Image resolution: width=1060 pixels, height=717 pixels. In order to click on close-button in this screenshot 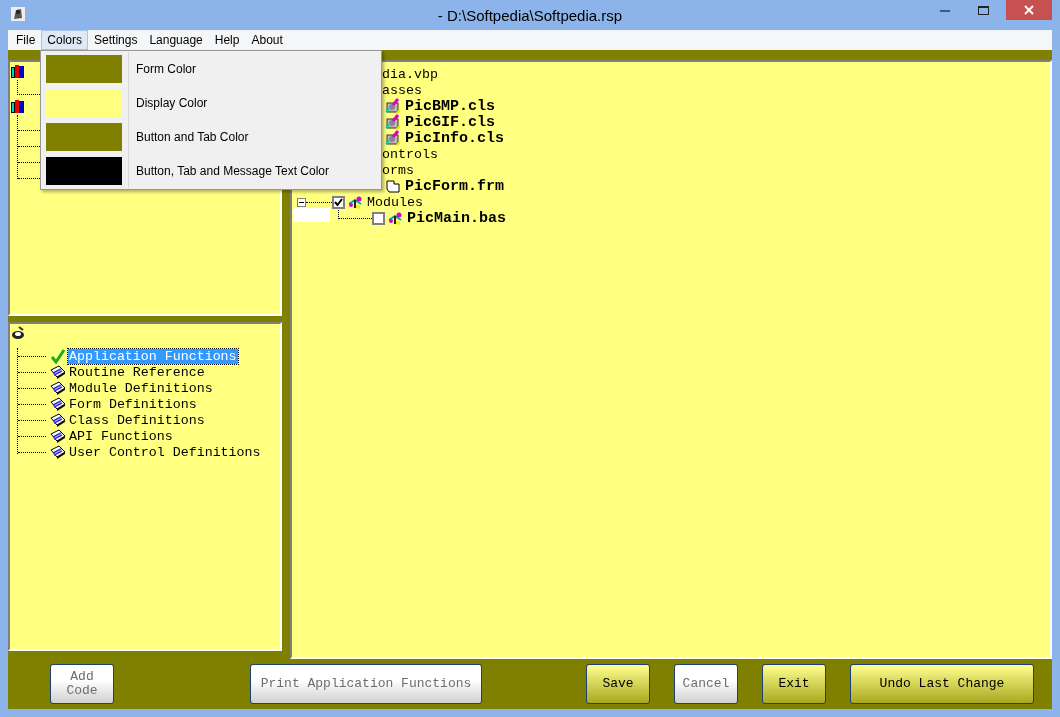, I will do `click(1029, 10)`.